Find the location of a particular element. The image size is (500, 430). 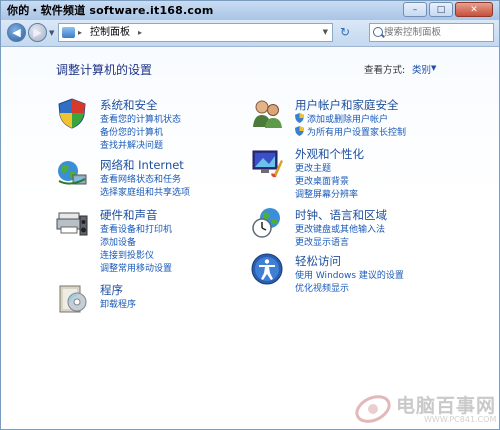

watermark-logo-sub: WWW.PC841.COM is located at coordinates (460, 419).